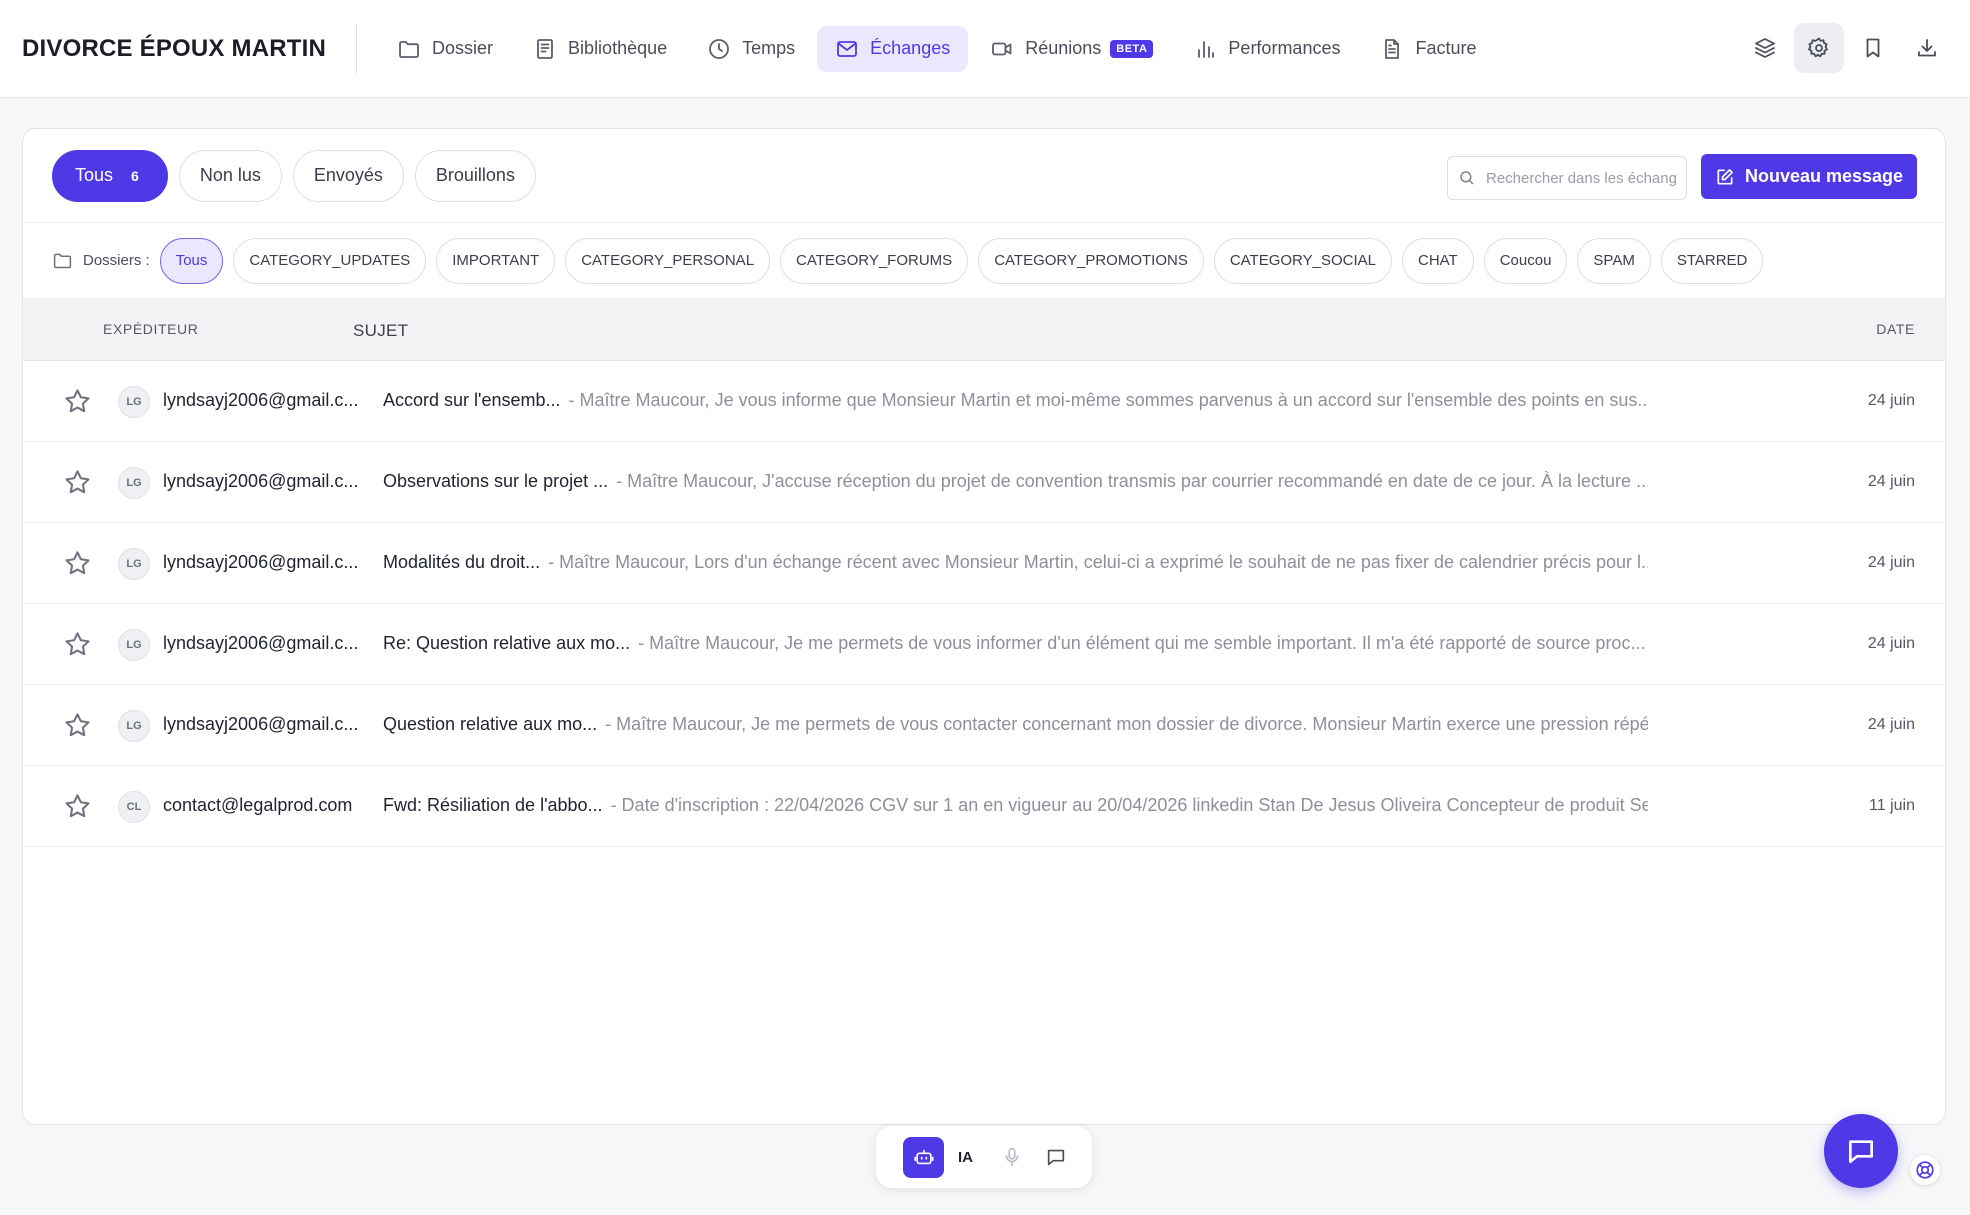  I want to click on nav-item-reunions: Réunions BETA, so click(1071, 49).